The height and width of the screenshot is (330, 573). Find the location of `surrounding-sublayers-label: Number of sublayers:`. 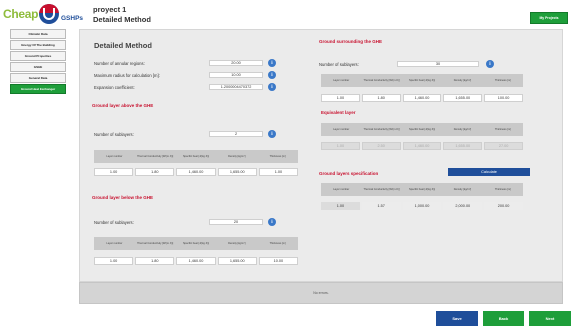

surrounding-sublayers-label: Number of sublayers: is located at coordinates (339, 64).